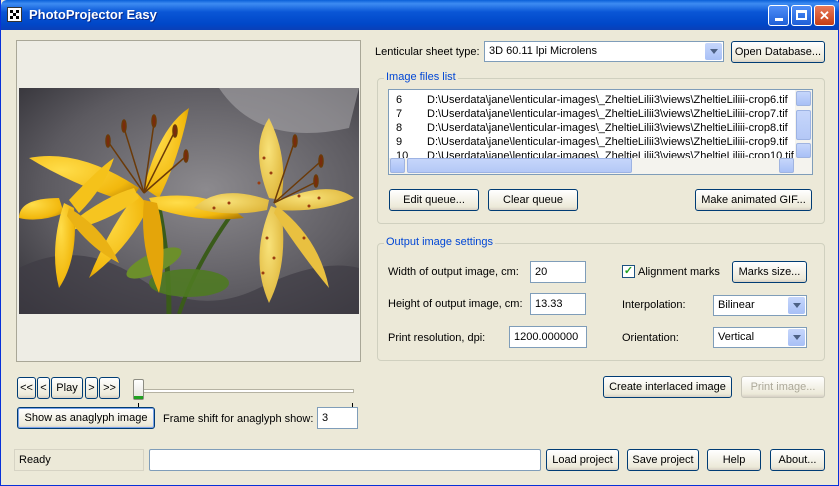  I want to click on help-button: Help, so click(734, 460).